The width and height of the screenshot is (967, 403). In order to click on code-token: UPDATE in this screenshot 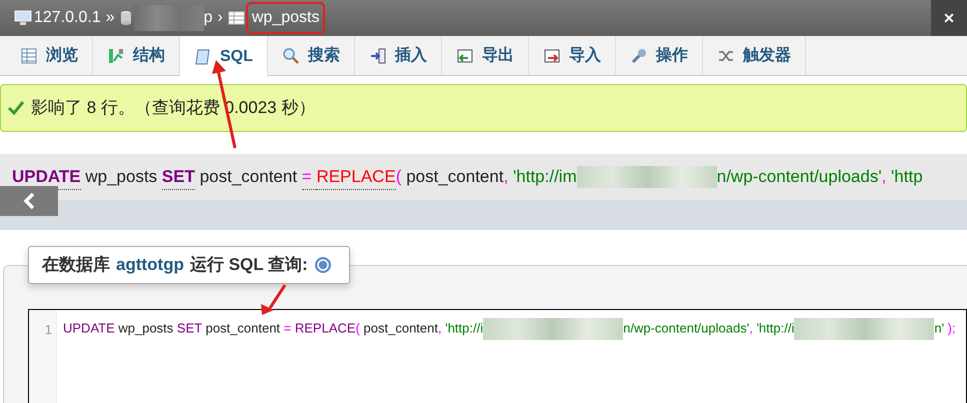, I will do `click(89, 328)`.